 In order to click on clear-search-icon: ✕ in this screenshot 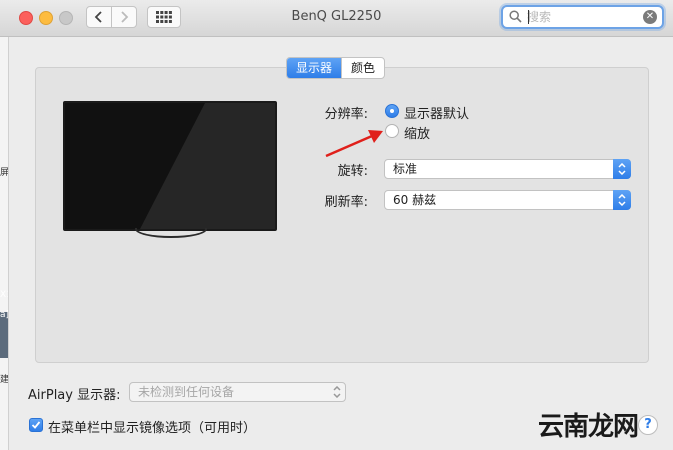, I will do `click(650, 17)`.